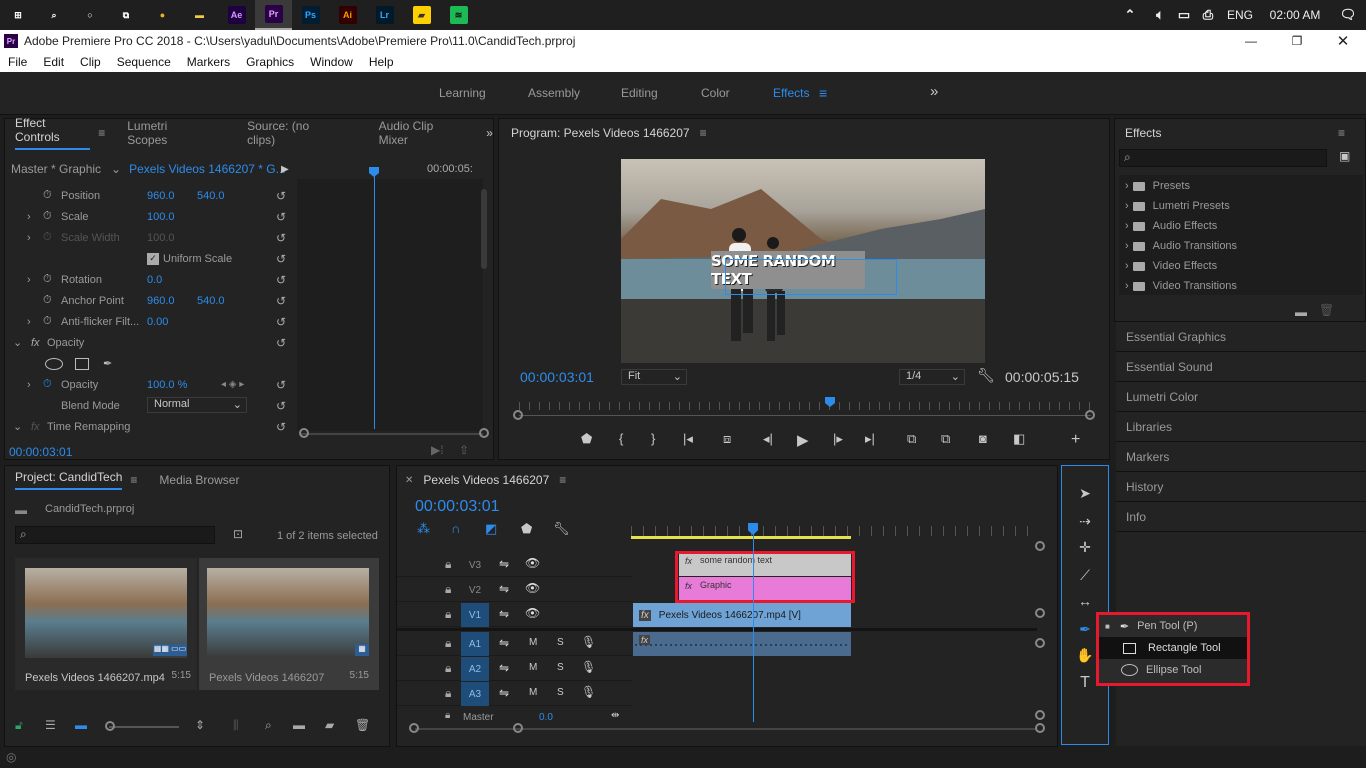  I want to click on scroll-handle-left, so click(414, 728).